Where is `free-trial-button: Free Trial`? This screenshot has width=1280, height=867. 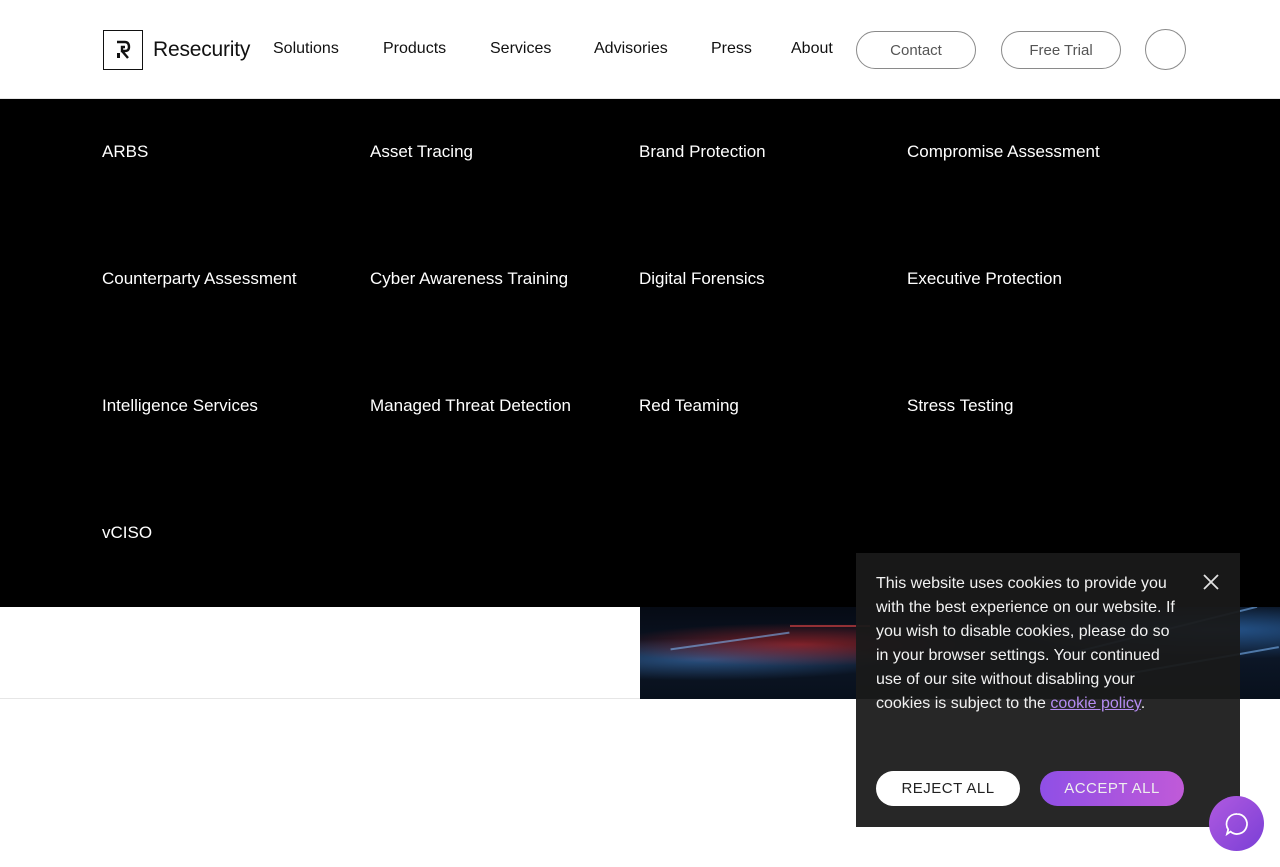 free-trial-button: Free Trial is located at coordinates (1061, 50).